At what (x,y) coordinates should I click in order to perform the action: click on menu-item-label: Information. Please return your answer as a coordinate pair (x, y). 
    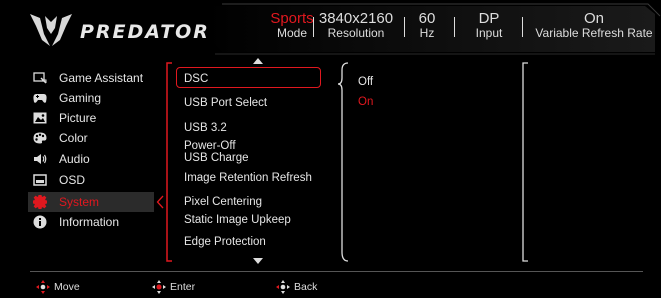
    Looking at the image, I should click on (89, 222).